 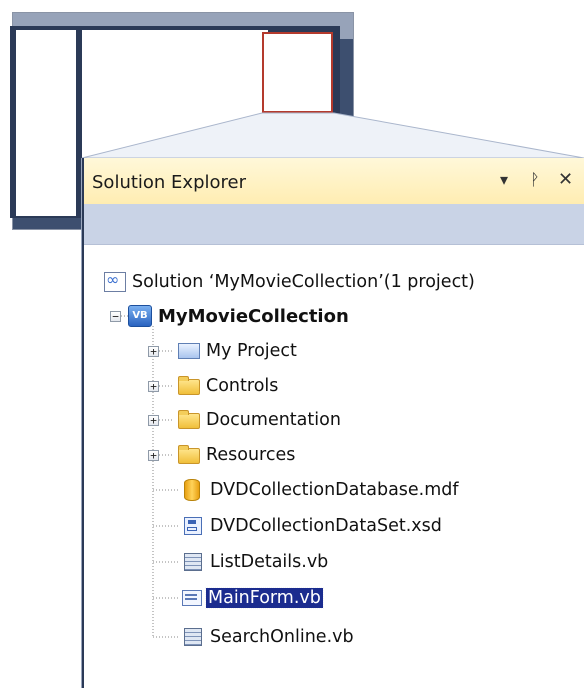 I want to click on tree-node-resources: Resources, so click(x=236, y=455).